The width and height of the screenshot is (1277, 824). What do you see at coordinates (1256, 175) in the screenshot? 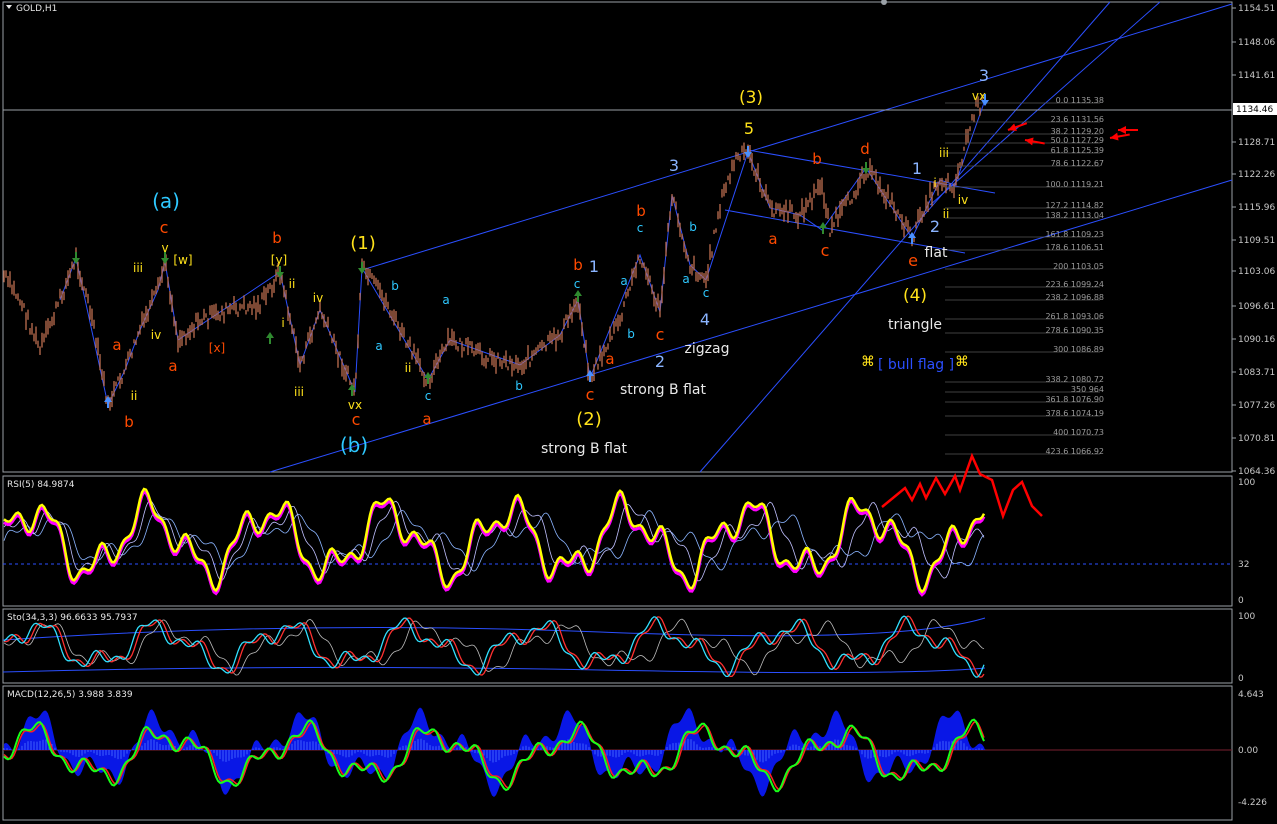
I see `price-label: 1122.26` at bounding box center [1256, 175].